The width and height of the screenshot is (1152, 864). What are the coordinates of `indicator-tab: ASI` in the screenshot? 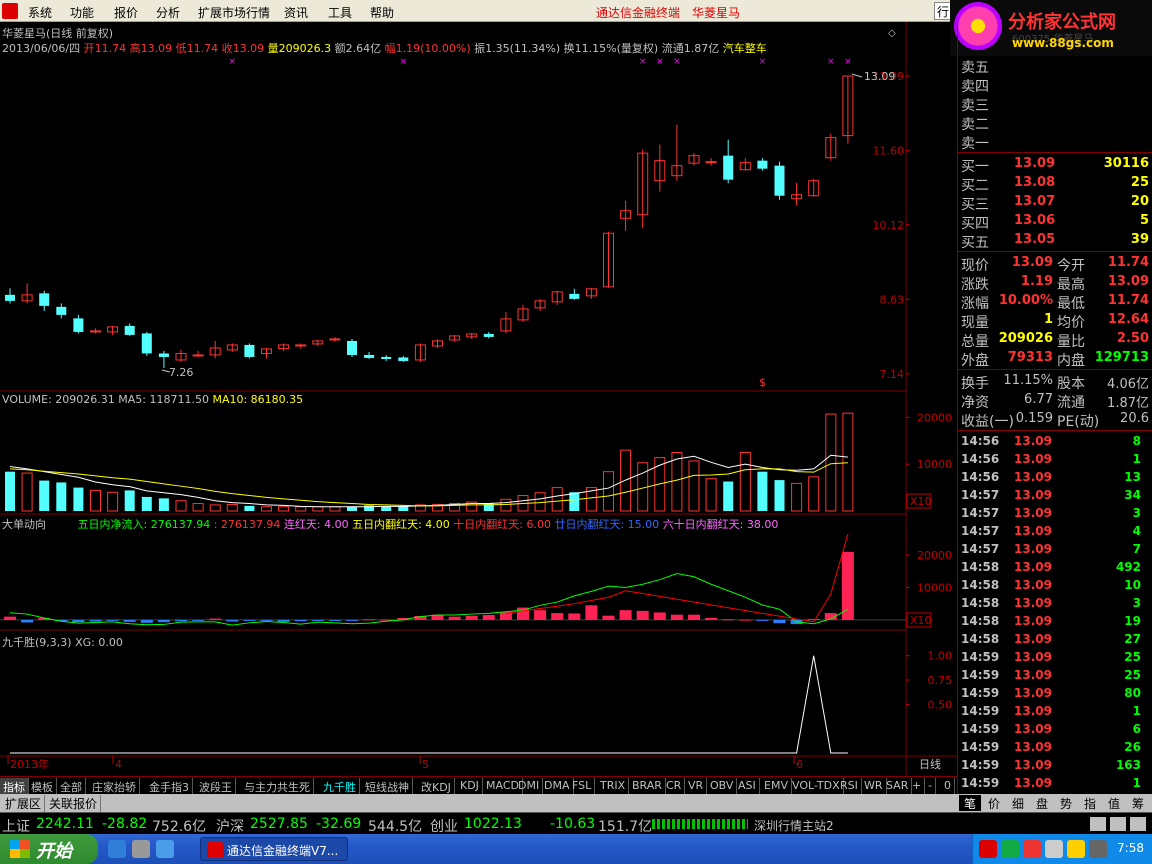 It's located at (747, 786).